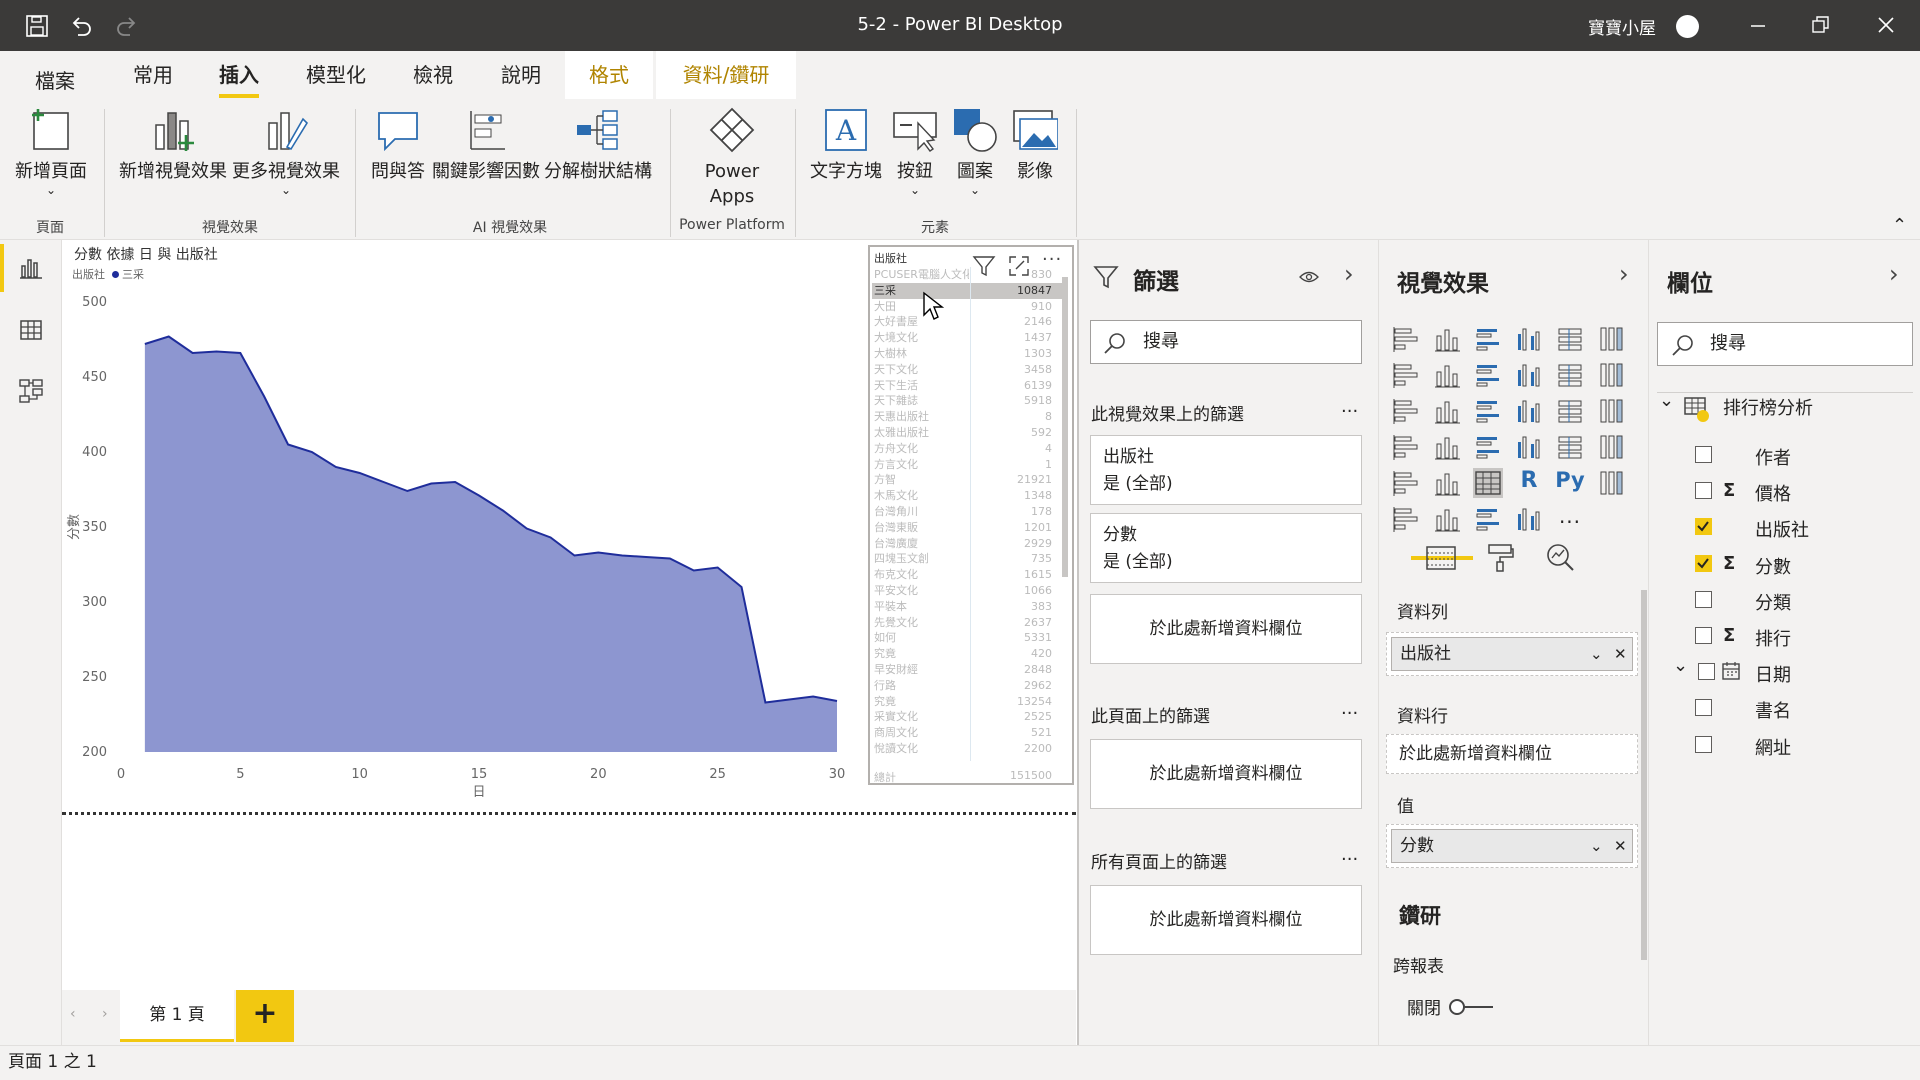  Describe the element at coordinates (31, 330) in the screenshot. I see `data-view-icon` at that location.